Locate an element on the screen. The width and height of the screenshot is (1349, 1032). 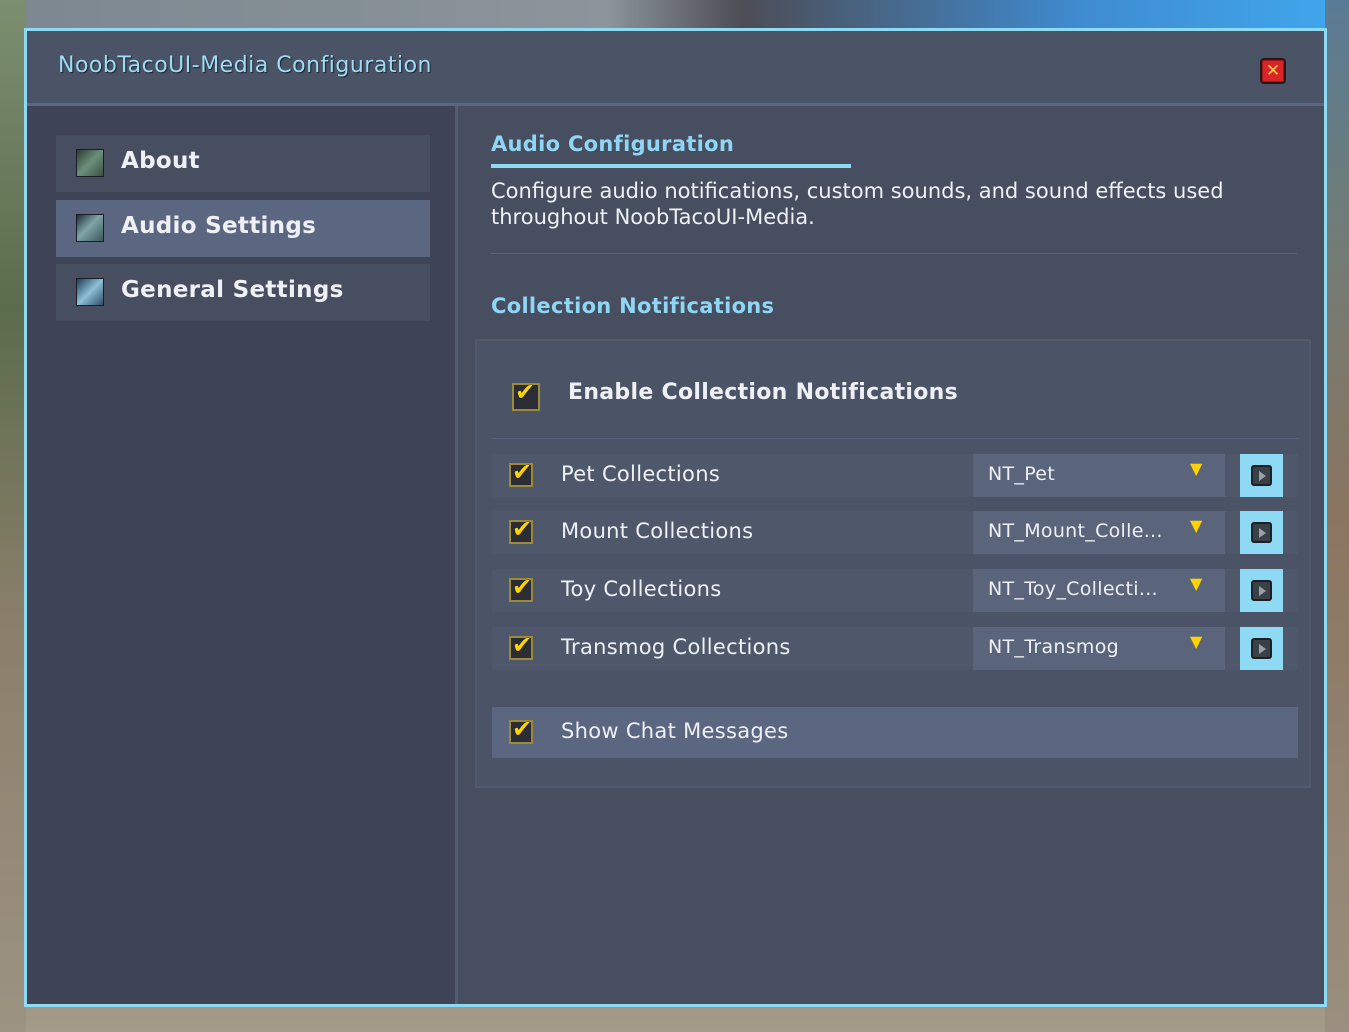
mount-collections-checkbox: ✔ is located at coordinates (521, 529).